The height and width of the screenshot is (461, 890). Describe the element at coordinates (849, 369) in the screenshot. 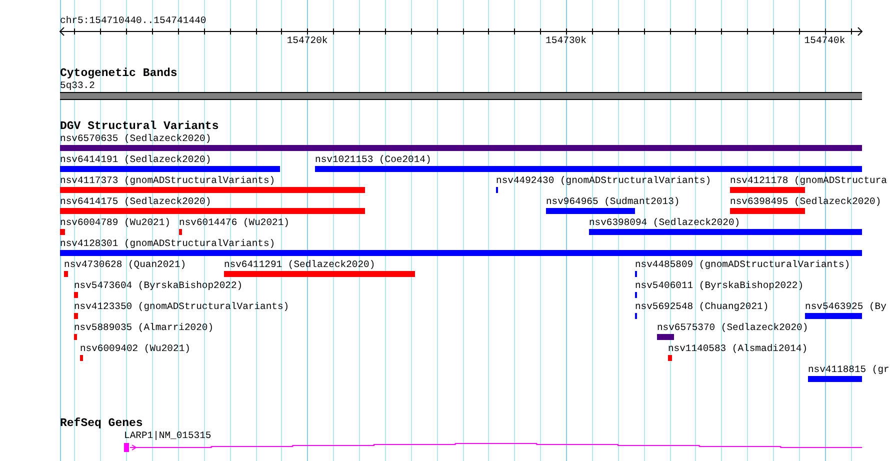

I see `variant-label: nsv4118815 (gr` at that location.